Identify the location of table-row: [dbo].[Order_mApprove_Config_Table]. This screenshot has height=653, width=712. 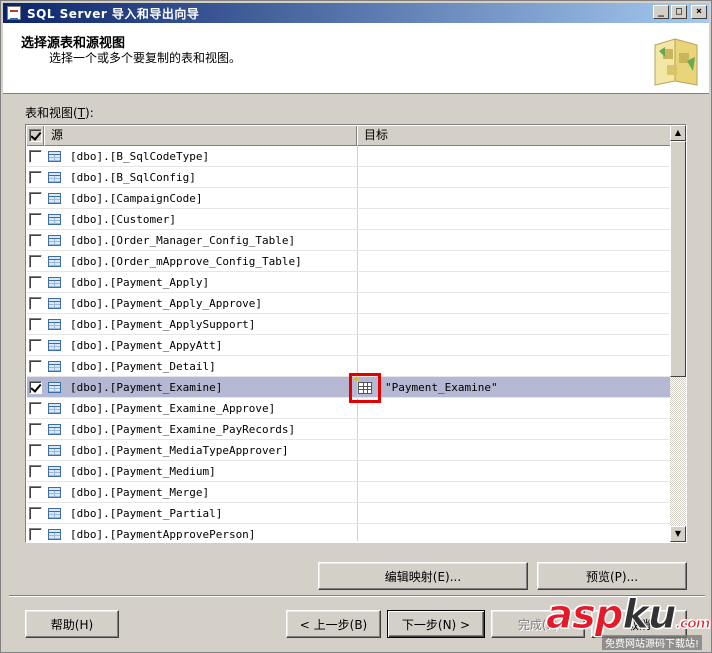
(348, 261).